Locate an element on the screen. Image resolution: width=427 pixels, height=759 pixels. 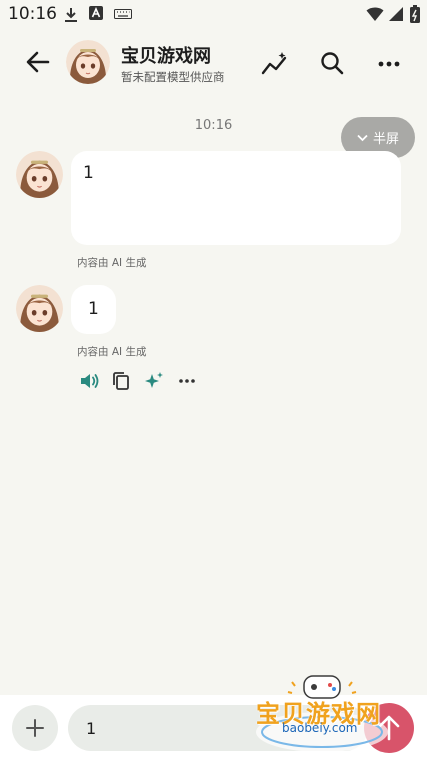
chevron-down-icon is located at coordinates (362, 137).